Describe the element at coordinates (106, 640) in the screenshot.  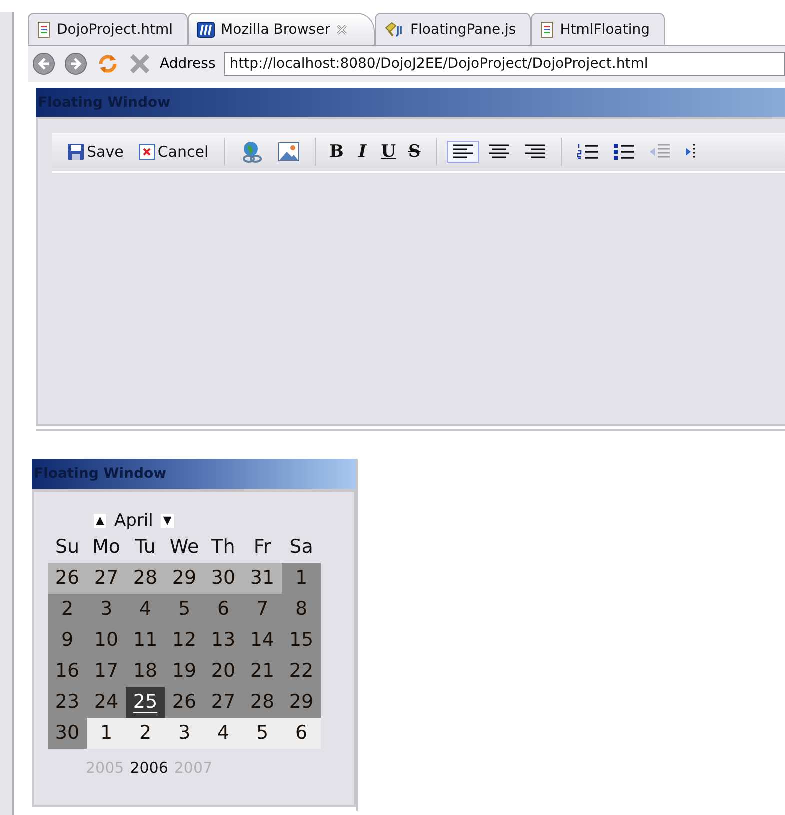
I see `calendar-day: 10` at that location.